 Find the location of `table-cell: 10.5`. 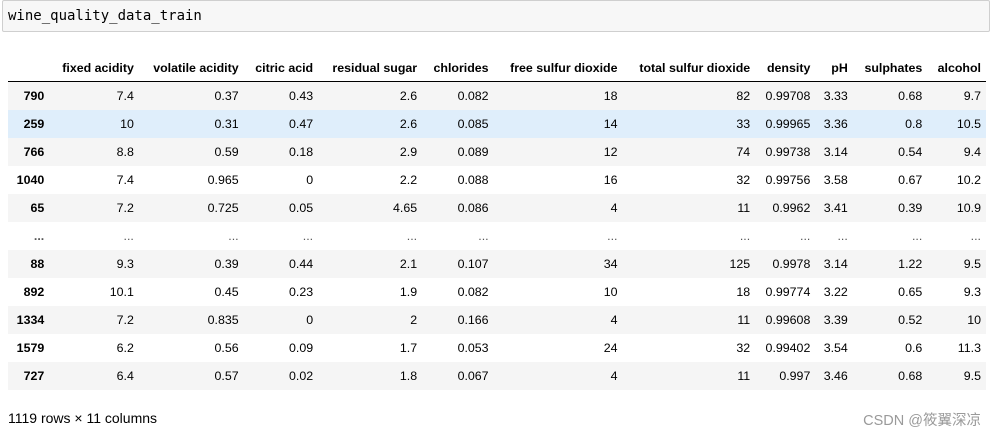

table-cell: 10.5 is located at coordinates (968, 124).